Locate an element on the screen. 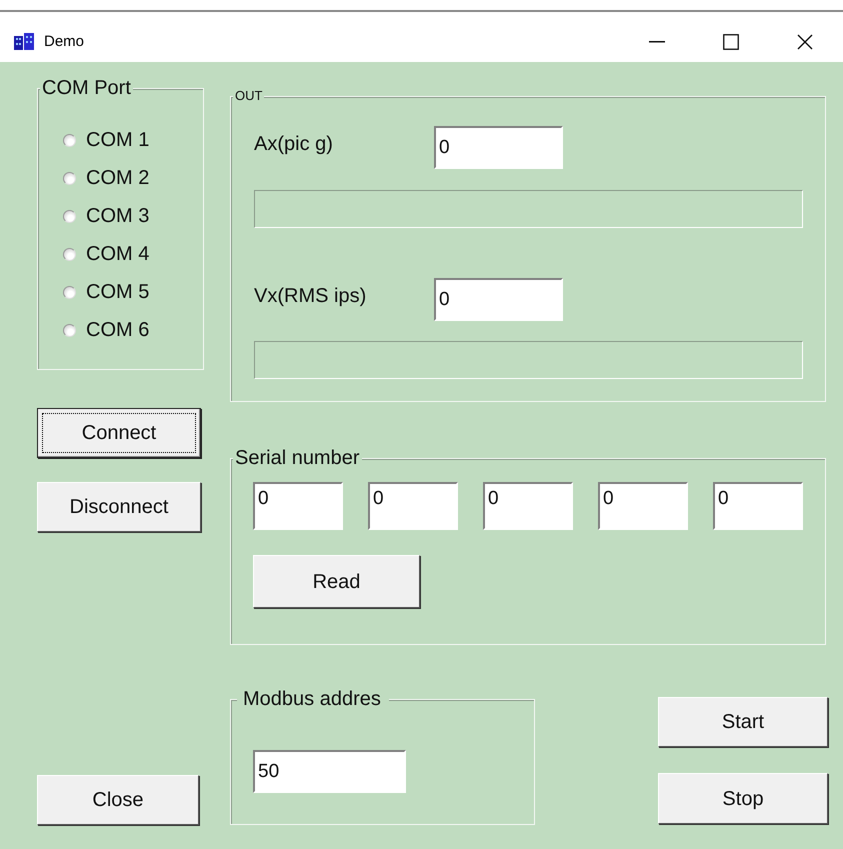 The width and height of the screenshot is (843, 849). radio-label: COM 2 is located at coordinates (118, 178).